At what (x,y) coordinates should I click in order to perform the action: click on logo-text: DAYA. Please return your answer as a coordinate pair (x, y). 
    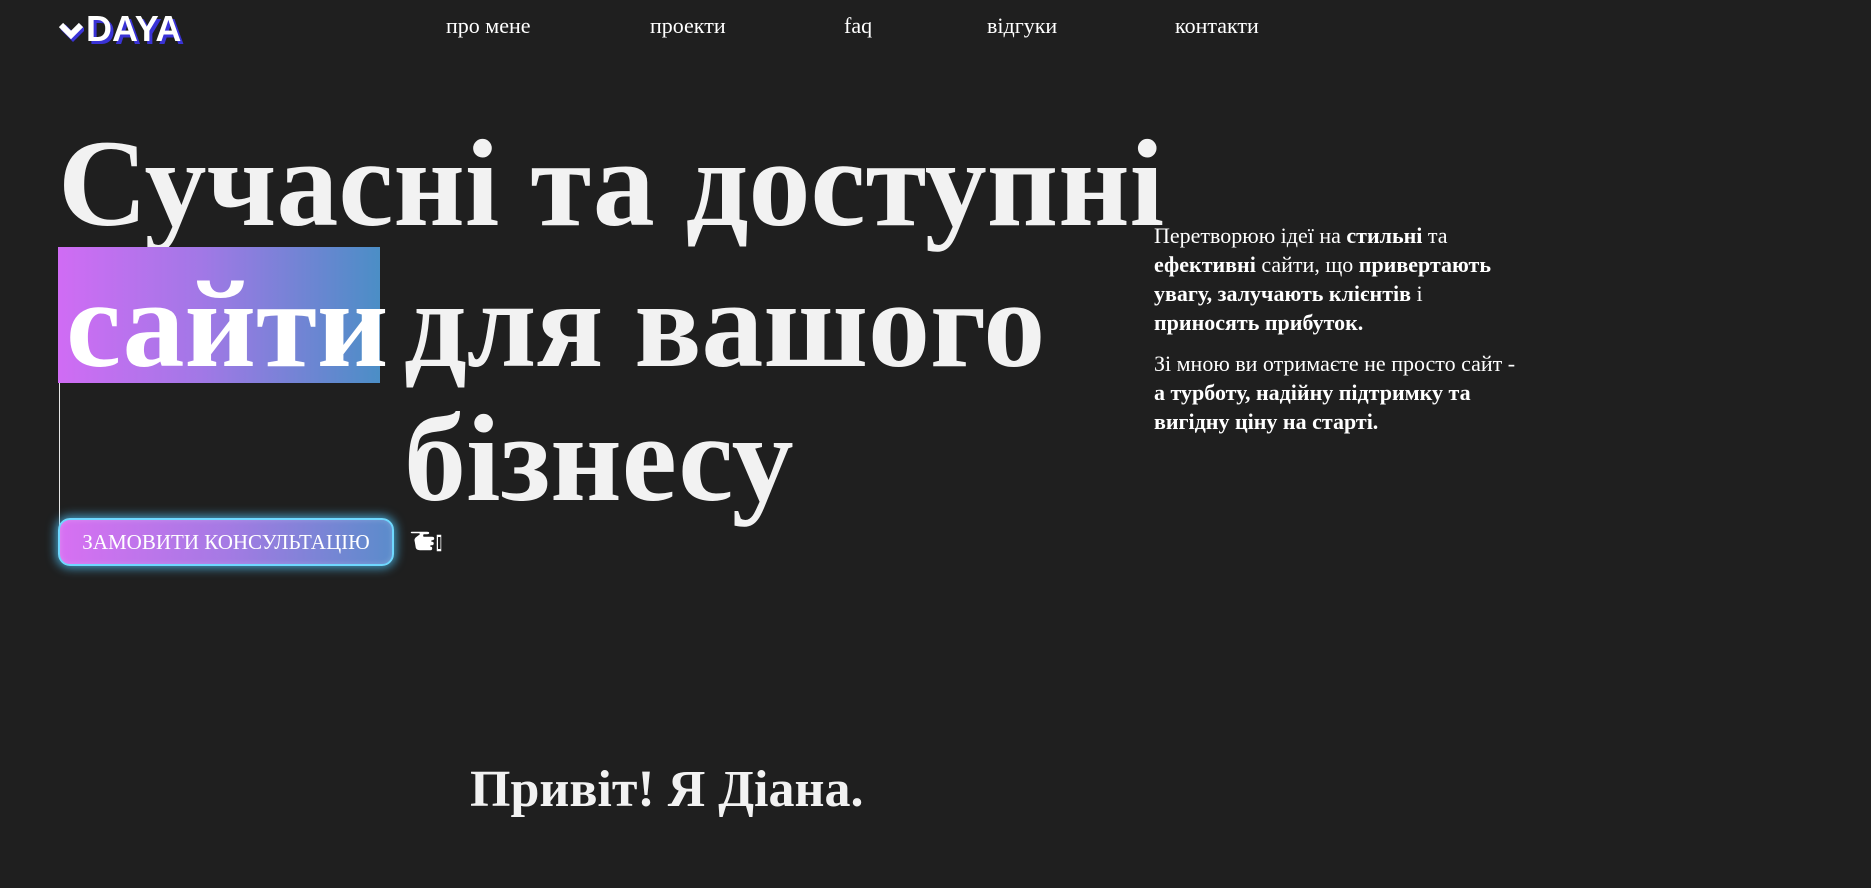
    Looking at the image, I should click on (134, 28).